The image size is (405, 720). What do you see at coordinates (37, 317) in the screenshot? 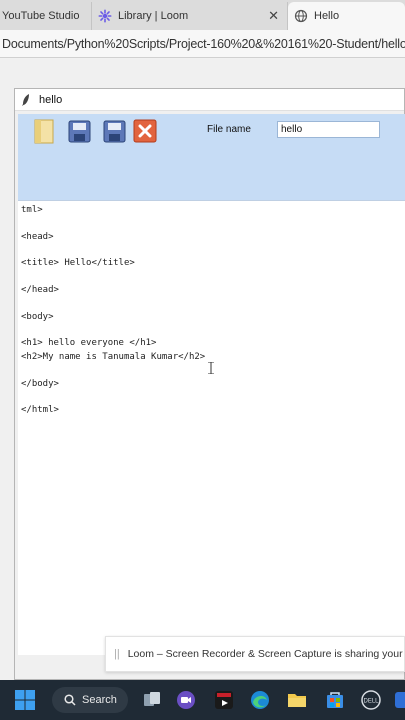
I see `code-line: <body>` at bounding box center [37, 317].